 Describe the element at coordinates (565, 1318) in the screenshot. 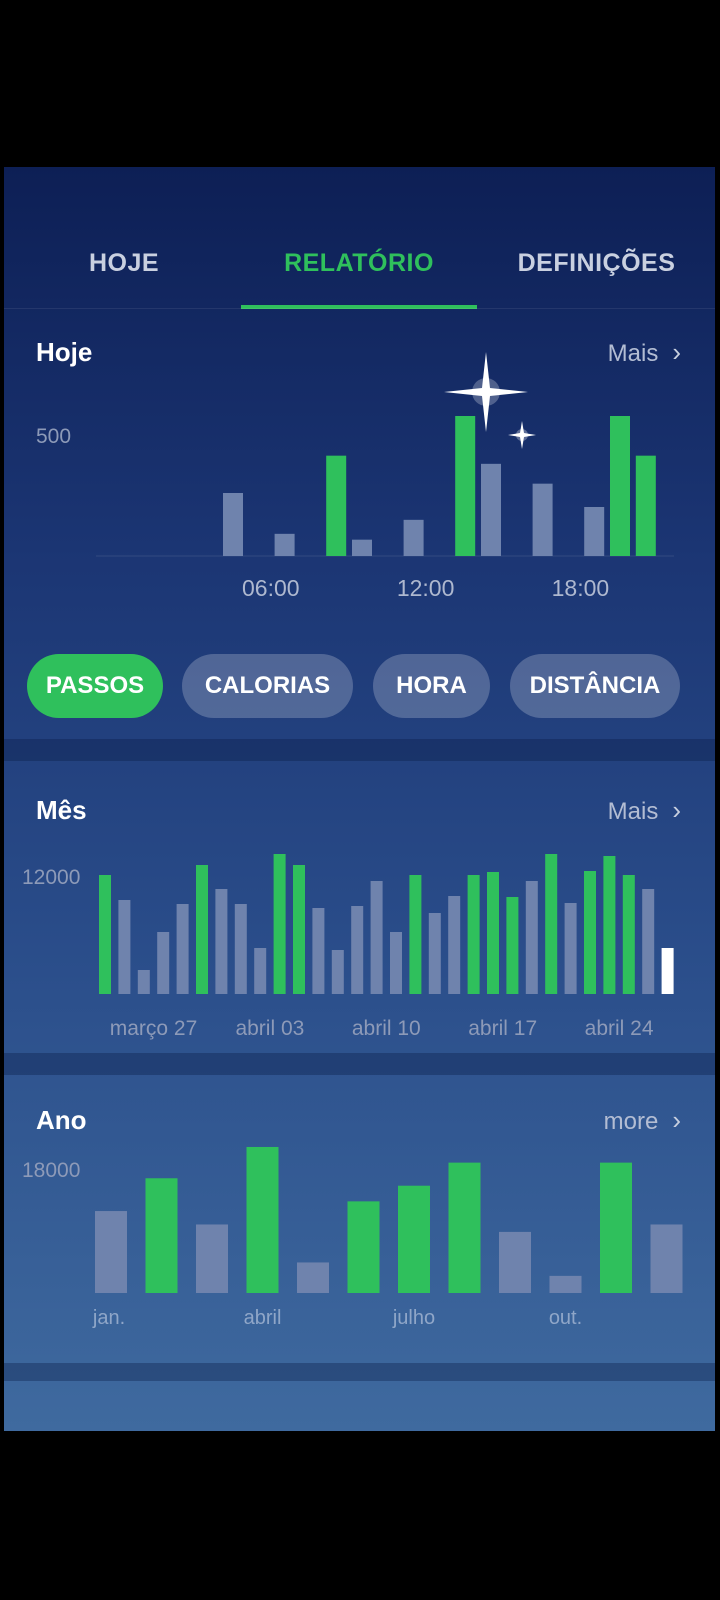

I see `year-xtick-label: out.` at that location.